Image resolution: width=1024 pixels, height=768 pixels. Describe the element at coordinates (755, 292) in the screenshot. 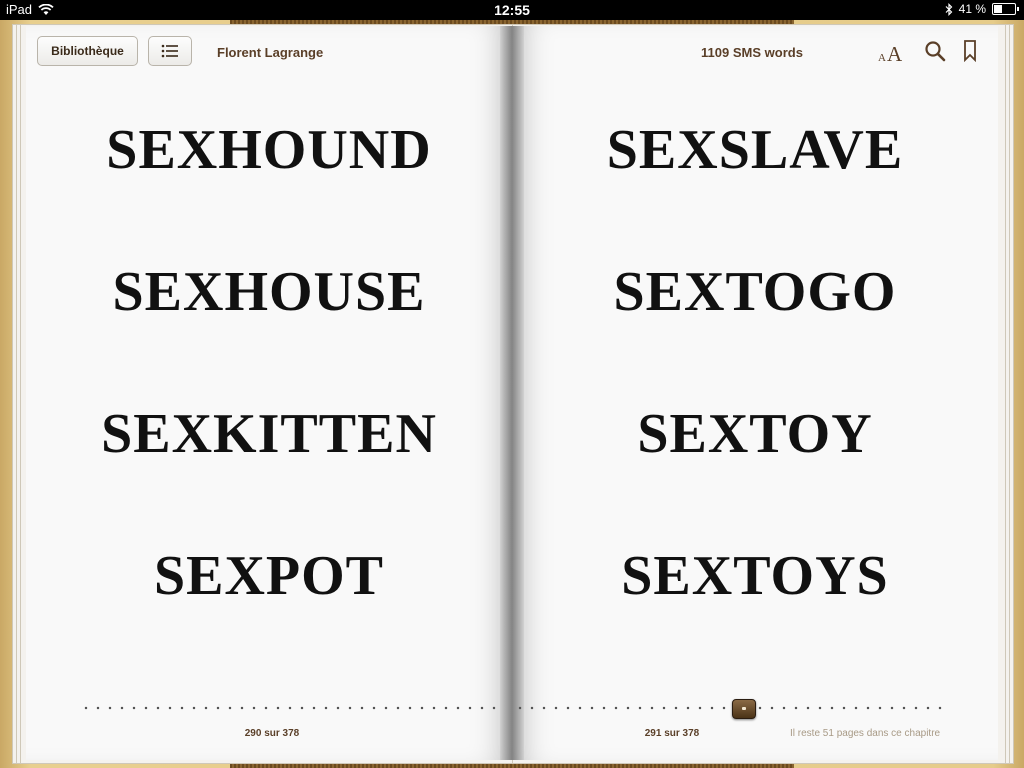

I see `right-word-2: SEXTOGO` at that location.